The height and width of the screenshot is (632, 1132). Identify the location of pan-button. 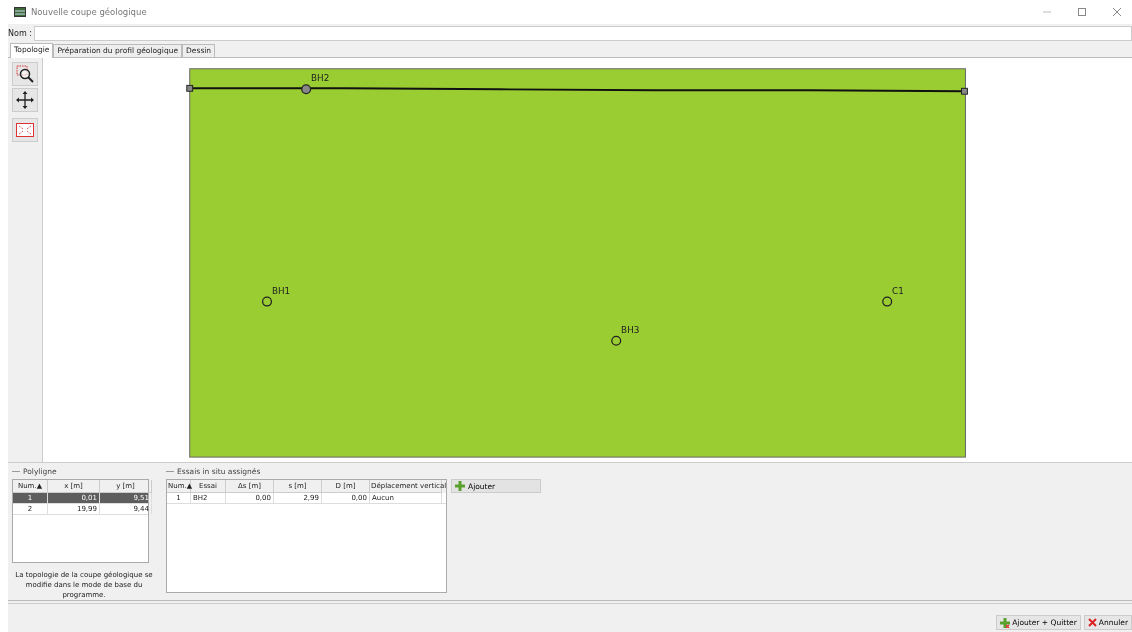
(25, 100).